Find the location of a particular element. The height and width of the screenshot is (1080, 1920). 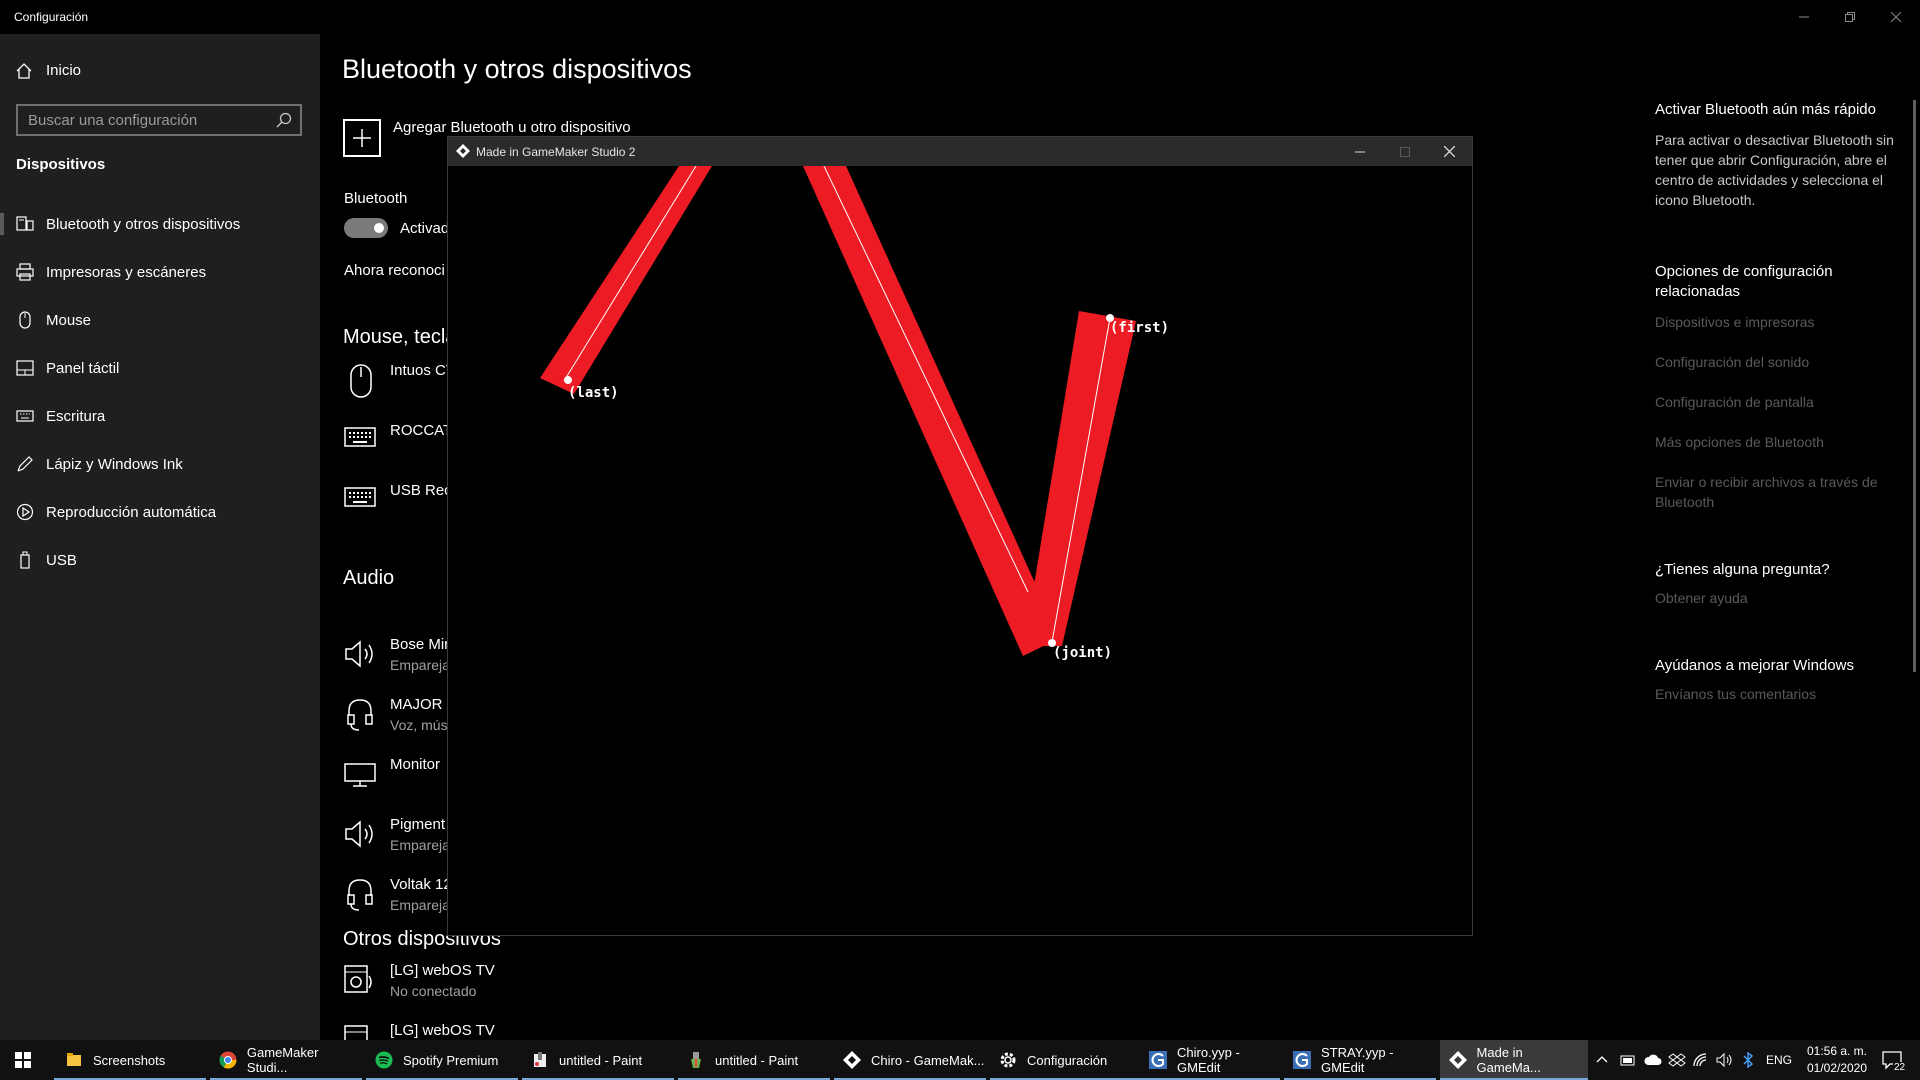

sidebar-section-title: Dispositivos is located at coordinates (61, 164).